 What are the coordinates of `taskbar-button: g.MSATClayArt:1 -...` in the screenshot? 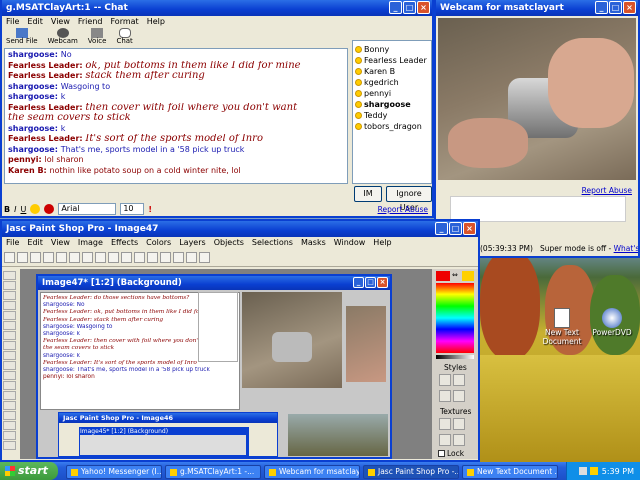 It's located at (213, 472).